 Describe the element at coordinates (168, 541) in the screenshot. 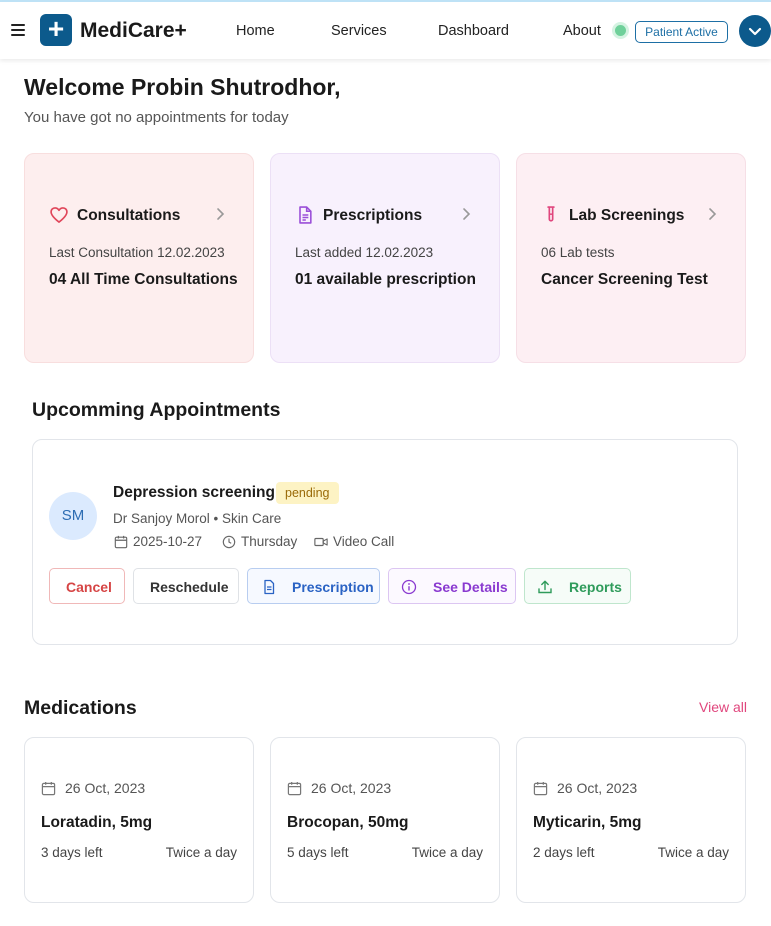

I see `appointment-date: 2025-10-27` at that location.